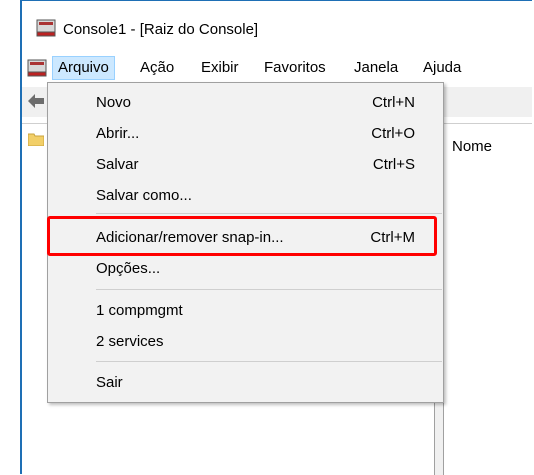 The image size is (534, 475). I want to click on menu-item-abrir: Abrir... Ctrl+O, so click(245, 134).